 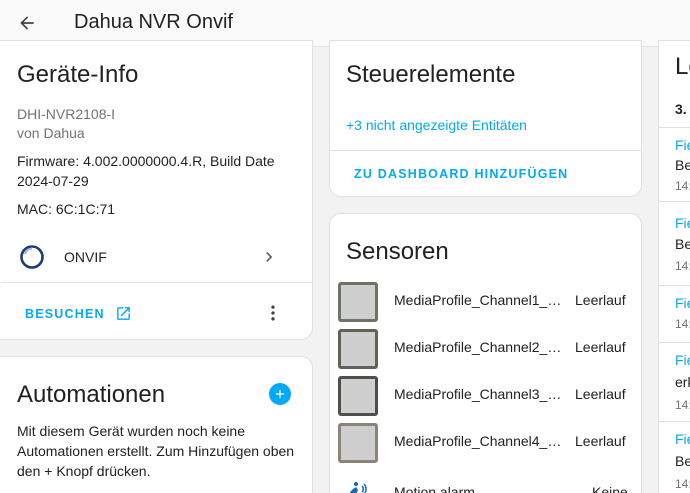 I want to click on chevron-right-icon, so click(x=269, y=257).